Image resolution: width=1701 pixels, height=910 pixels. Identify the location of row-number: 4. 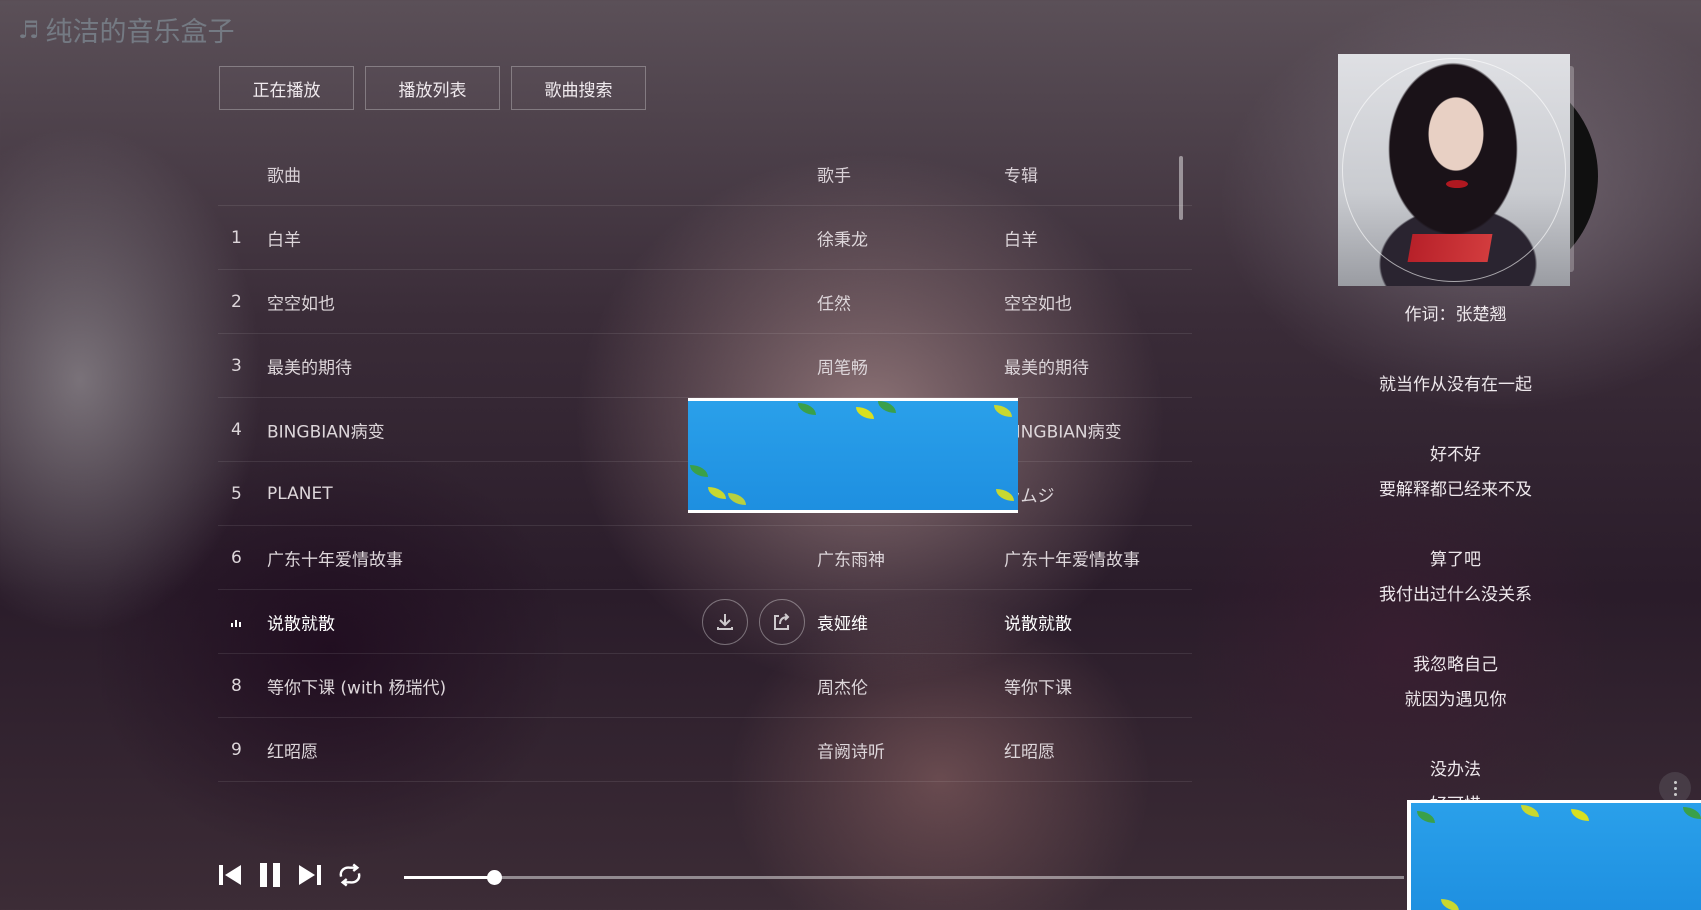
(236, 429).